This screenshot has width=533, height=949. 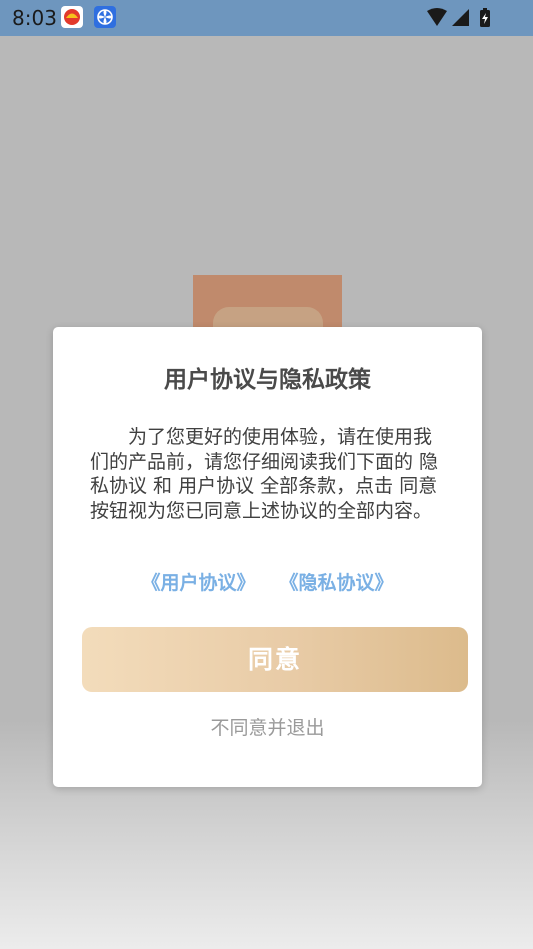 What do you see at coordinates (34, 18) in the screenshot?
I see `status-time: 8:03` at bounding box center [34, 18].